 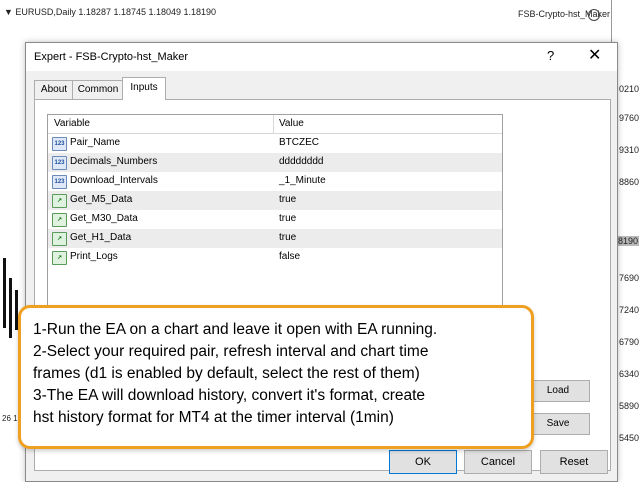 What do you see at coordinates (95, 142) in the screenshot?
I see `variable-name: Pair_Name` at bounding box center [95, 142].